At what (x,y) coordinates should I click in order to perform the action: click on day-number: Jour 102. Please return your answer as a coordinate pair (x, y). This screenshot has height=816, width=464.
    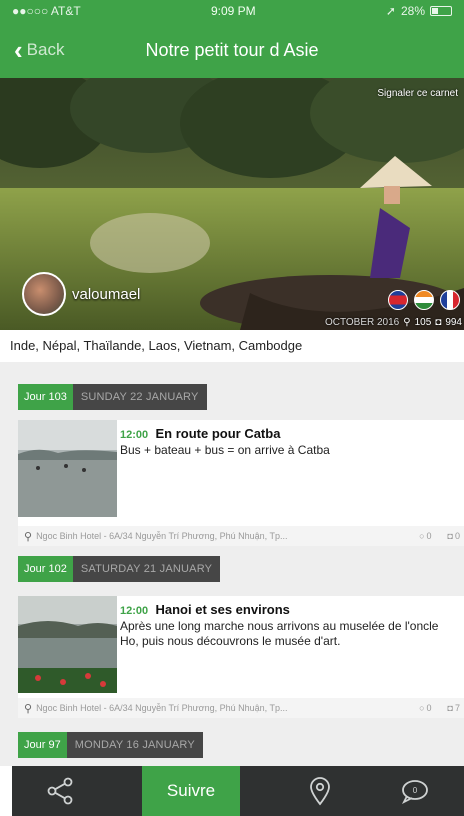
    Looking at the image, I should click on (45, 569).